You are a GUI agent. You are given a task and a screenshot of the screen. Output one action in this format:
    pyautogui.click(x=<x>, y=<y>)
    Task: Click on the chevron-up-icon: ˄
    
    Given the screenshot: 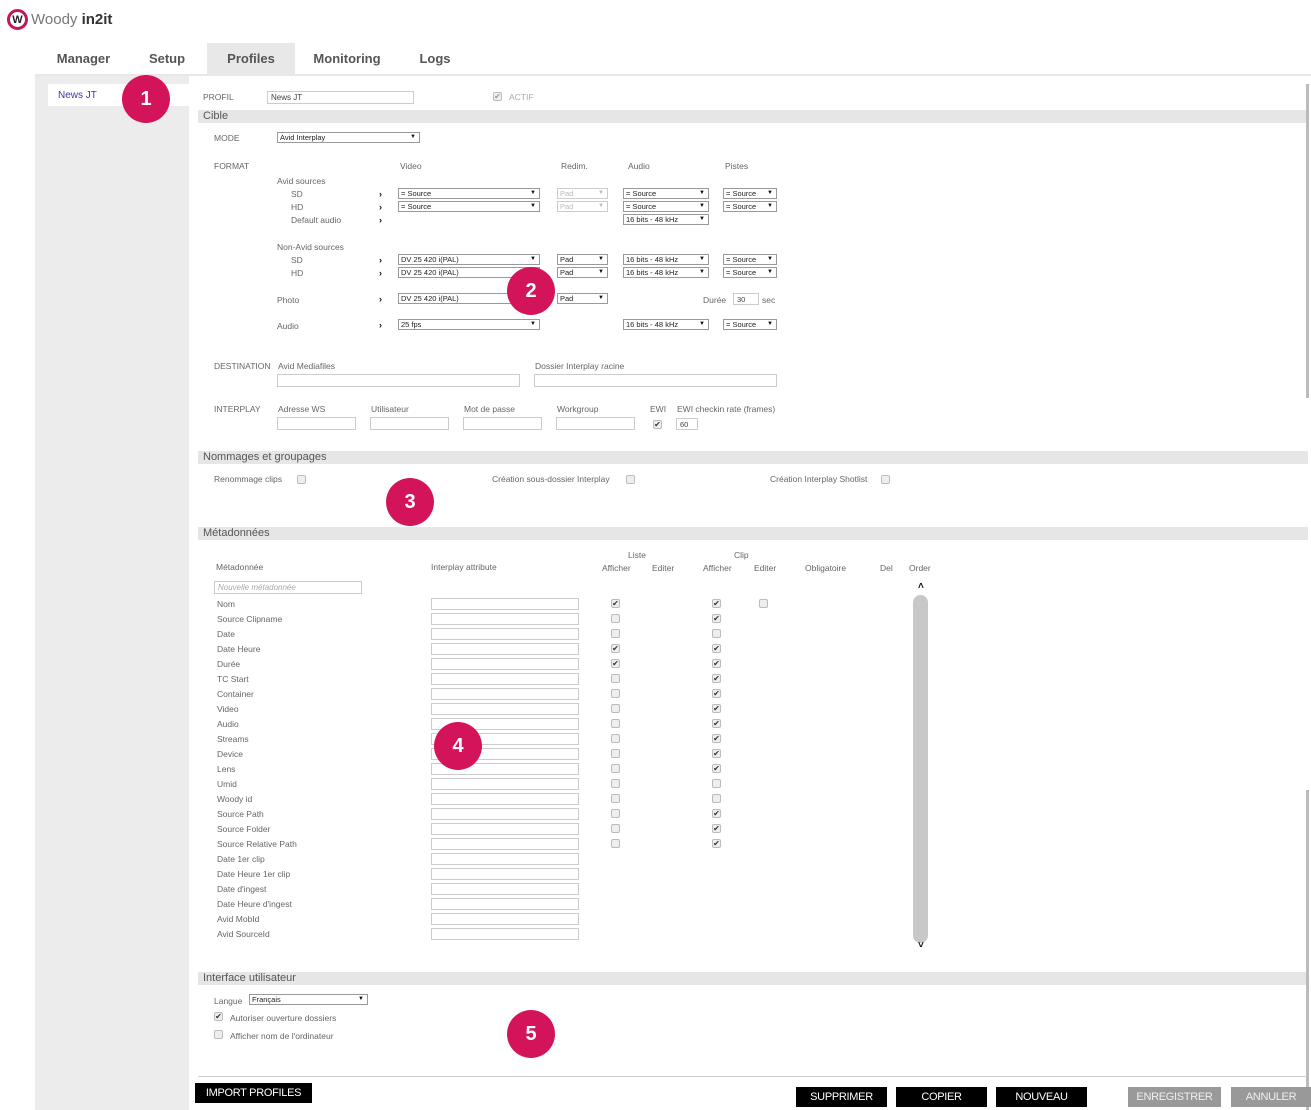 What is the action you would take?
    pyautogui.click(x=921, y=586)
    